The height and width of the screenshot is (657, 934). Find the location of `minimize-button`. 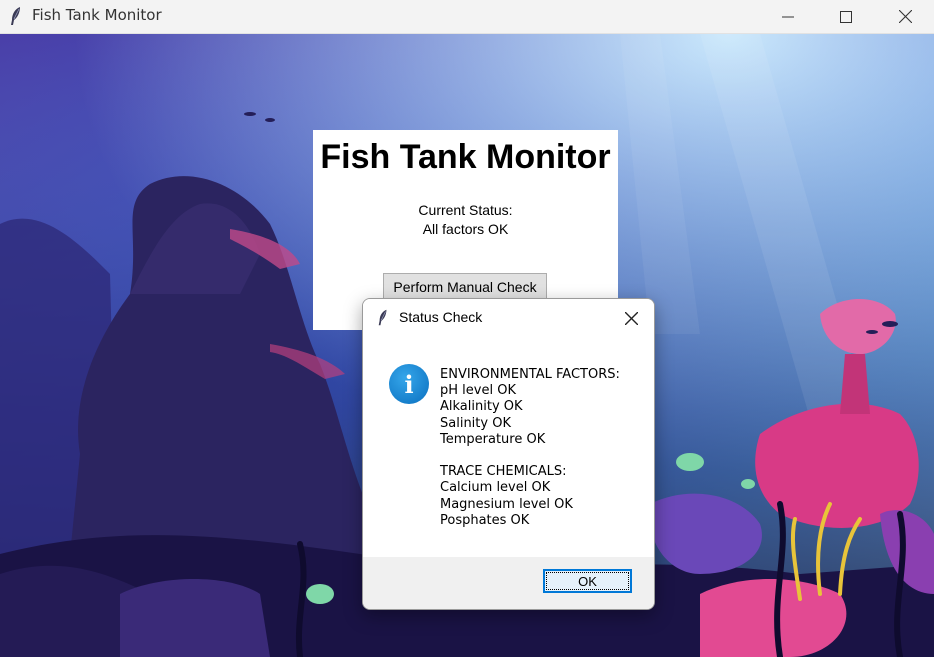

minimize-button is located at coordinates (788, 16).